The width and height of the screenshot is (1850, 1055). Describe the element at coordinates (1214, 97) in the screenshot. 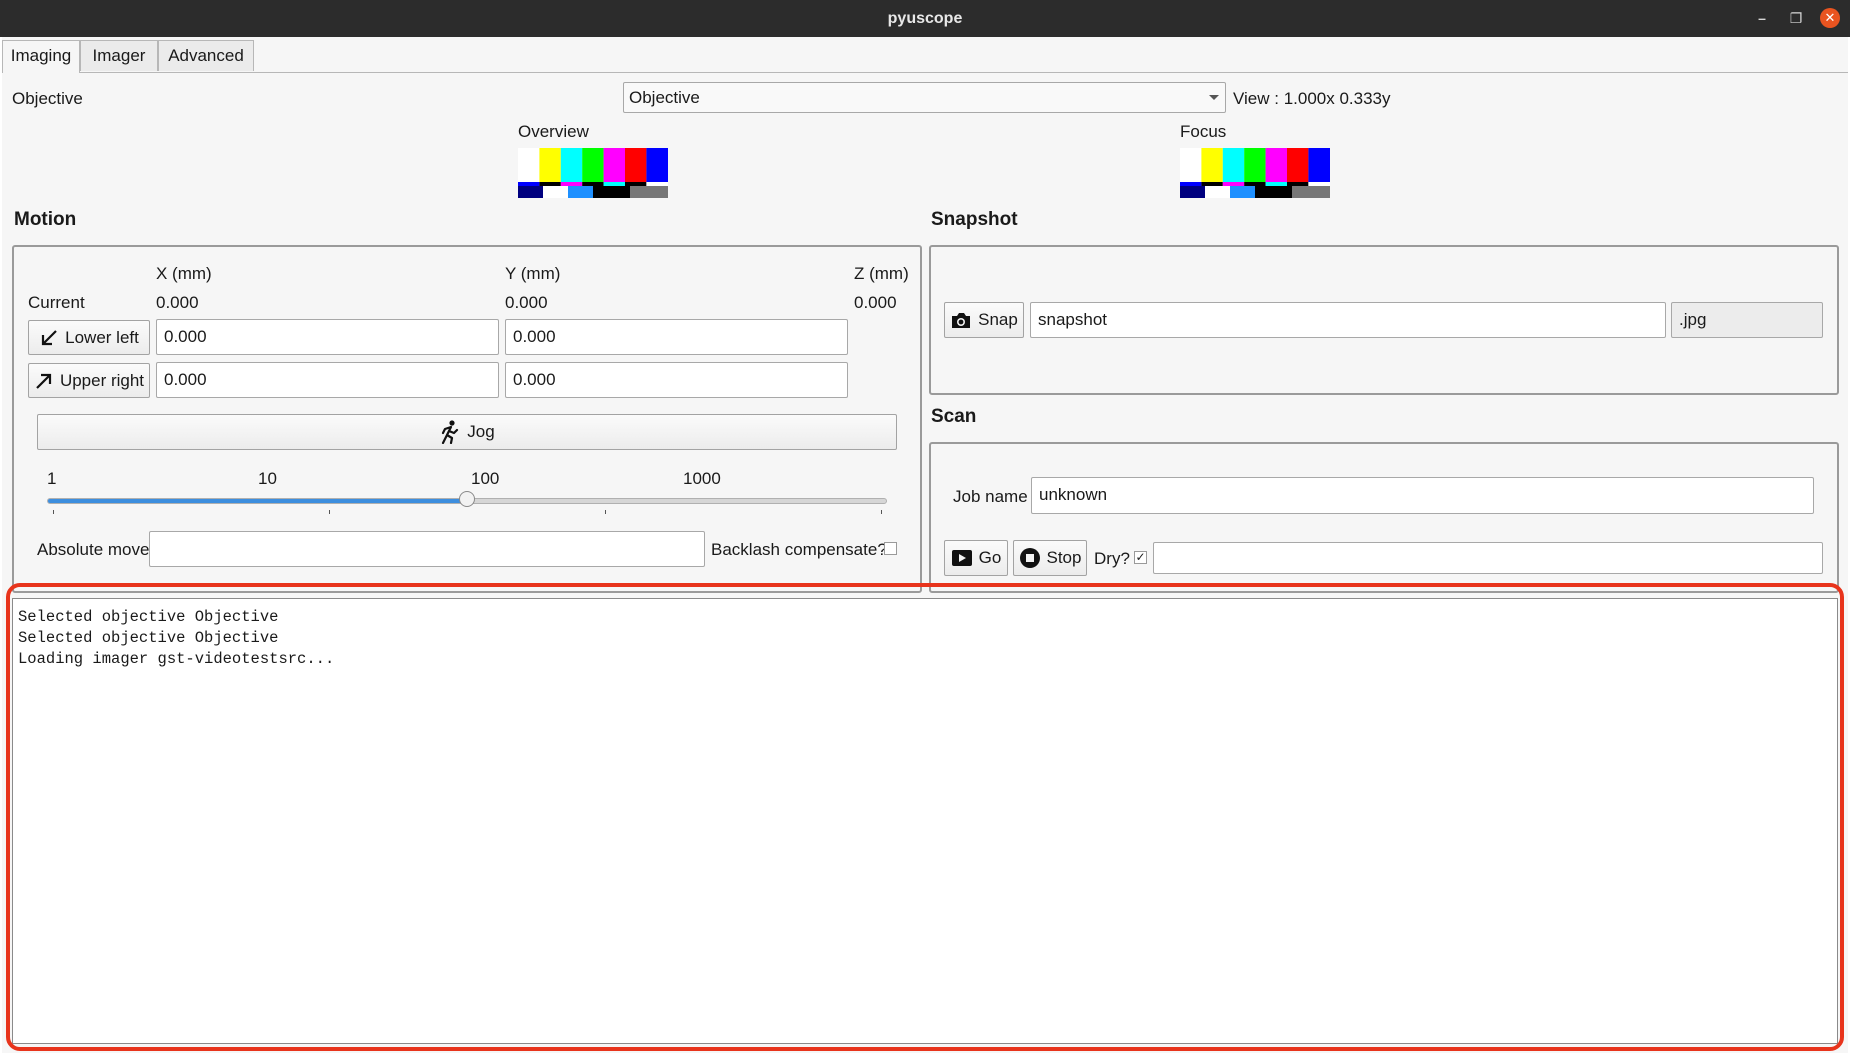

I see `chevron-down-icon` at that location.